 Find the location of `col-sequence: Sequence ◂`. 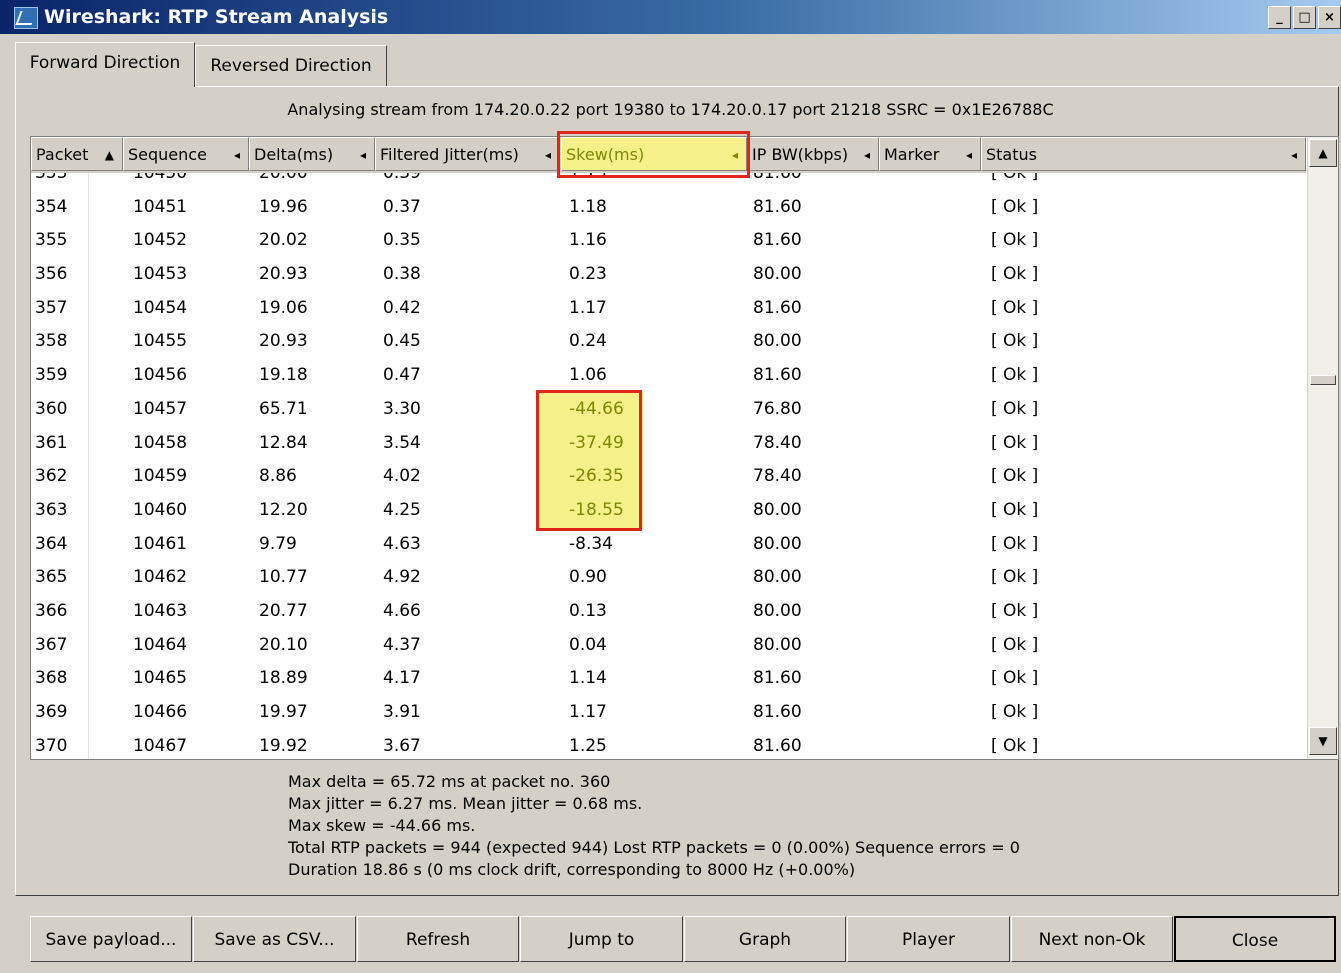

col-sequence: Sequence ◂ is located at coordinates (186, 154).